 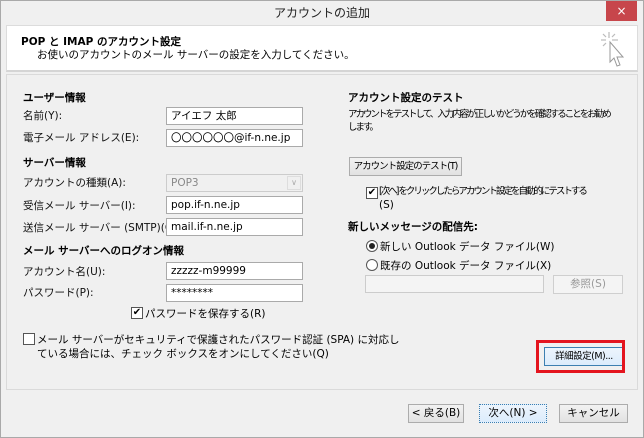 What do you see at coordinates (372, 193) in the screenshot?
I see `auto-test-checkbox: ✔` at bounding box center [372, 193].